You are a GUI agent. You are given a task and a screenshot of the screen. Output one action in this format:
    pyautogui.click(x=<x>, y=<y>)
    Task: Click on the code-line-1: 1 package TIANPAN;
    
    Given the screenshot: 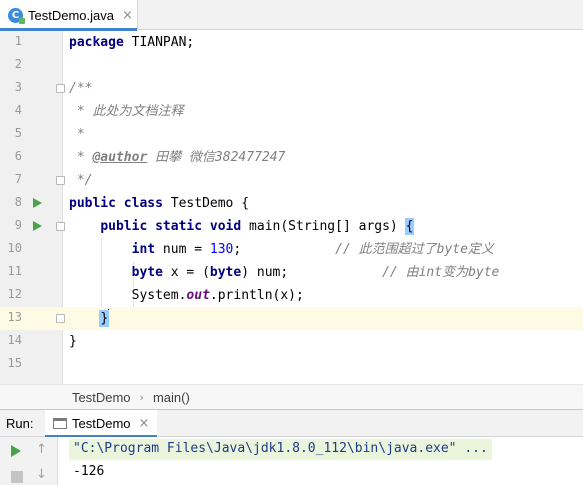 What is the action you would take?
    pyautogui.click(x=291, y=42)
    